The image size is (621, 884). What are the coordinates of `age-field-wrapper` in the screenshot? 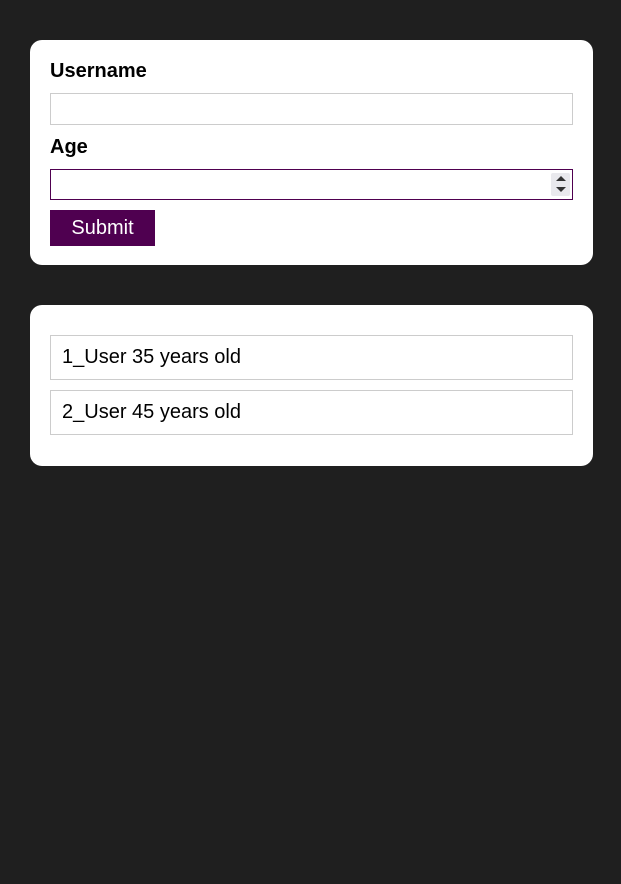 It's located at (311, 184).